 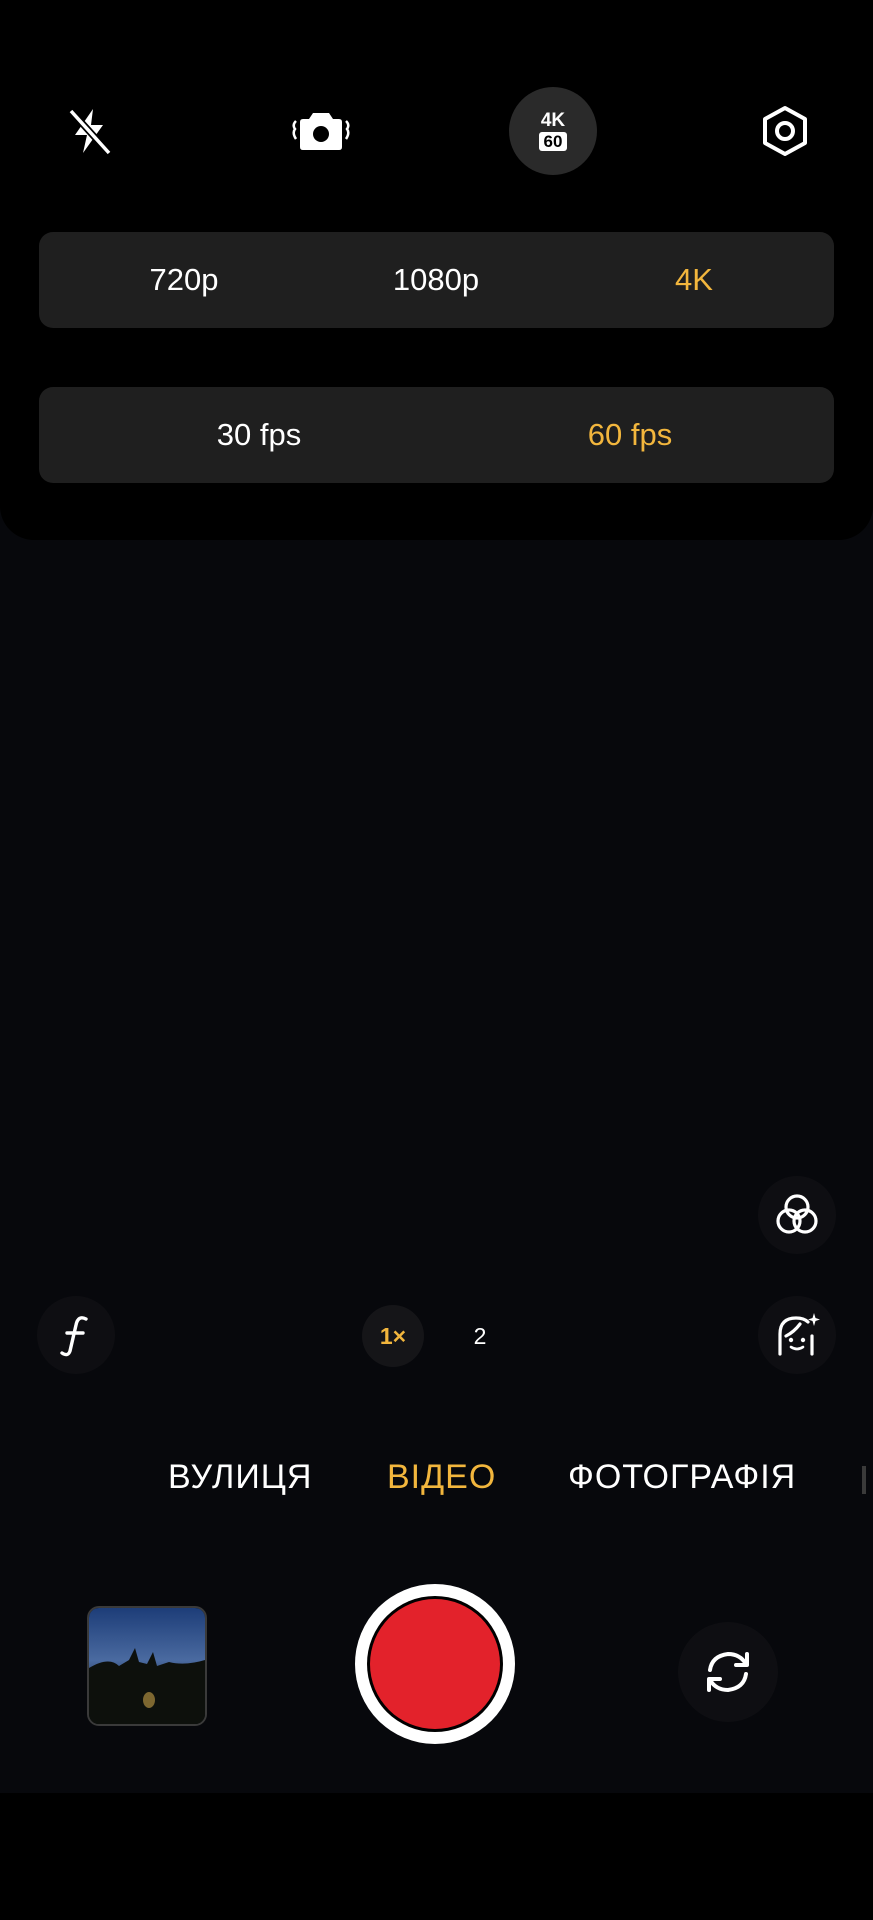 I want to click on badge-resolution-label: 4K, so click(x=553, y=120).